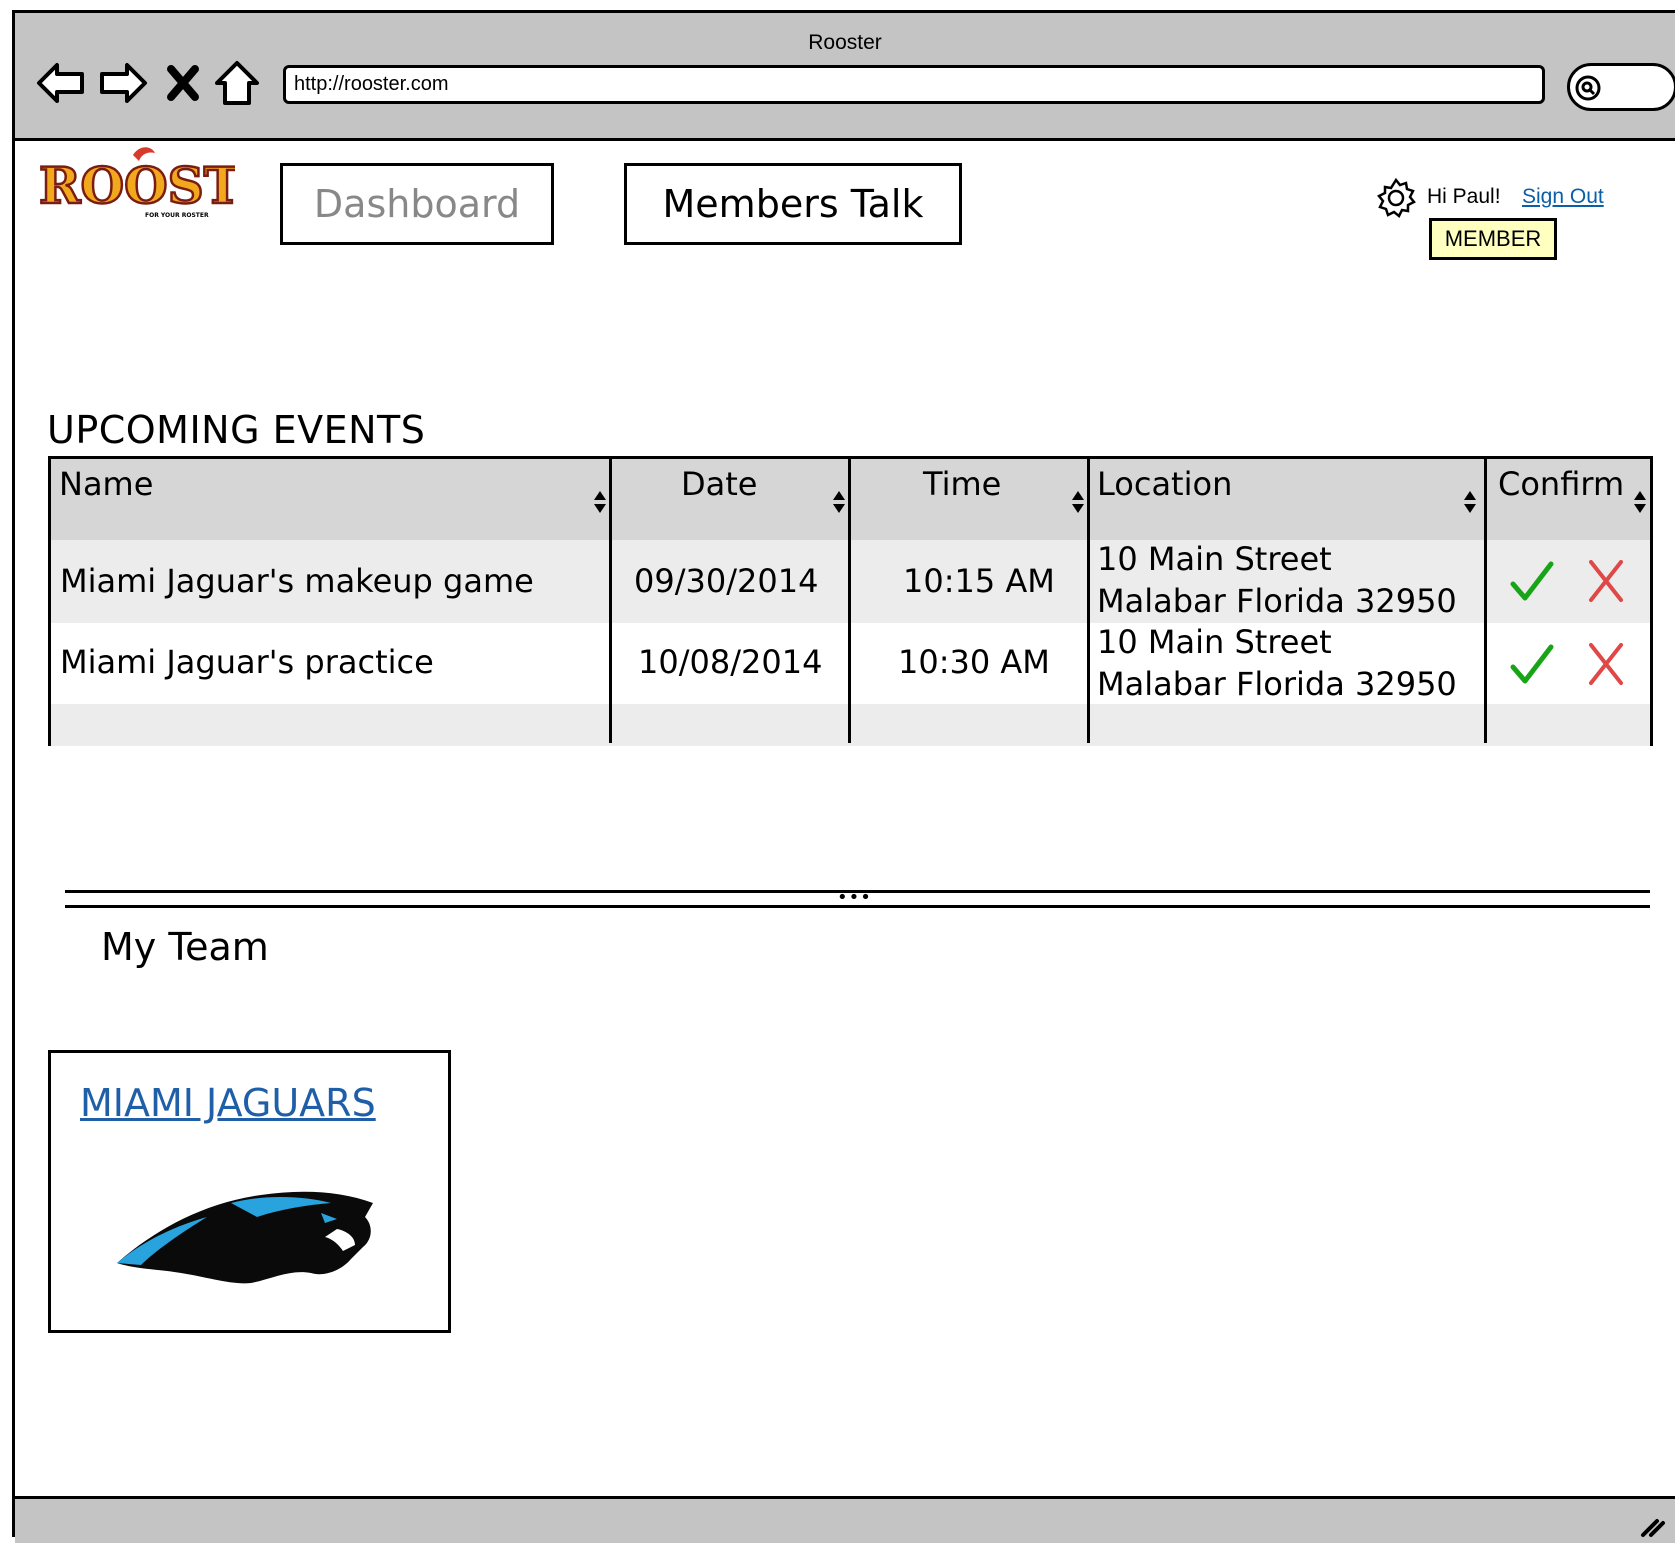  I want to click on rooster-logo: ROOSTER FOR YOUR ROSTER, so click(178, 181).